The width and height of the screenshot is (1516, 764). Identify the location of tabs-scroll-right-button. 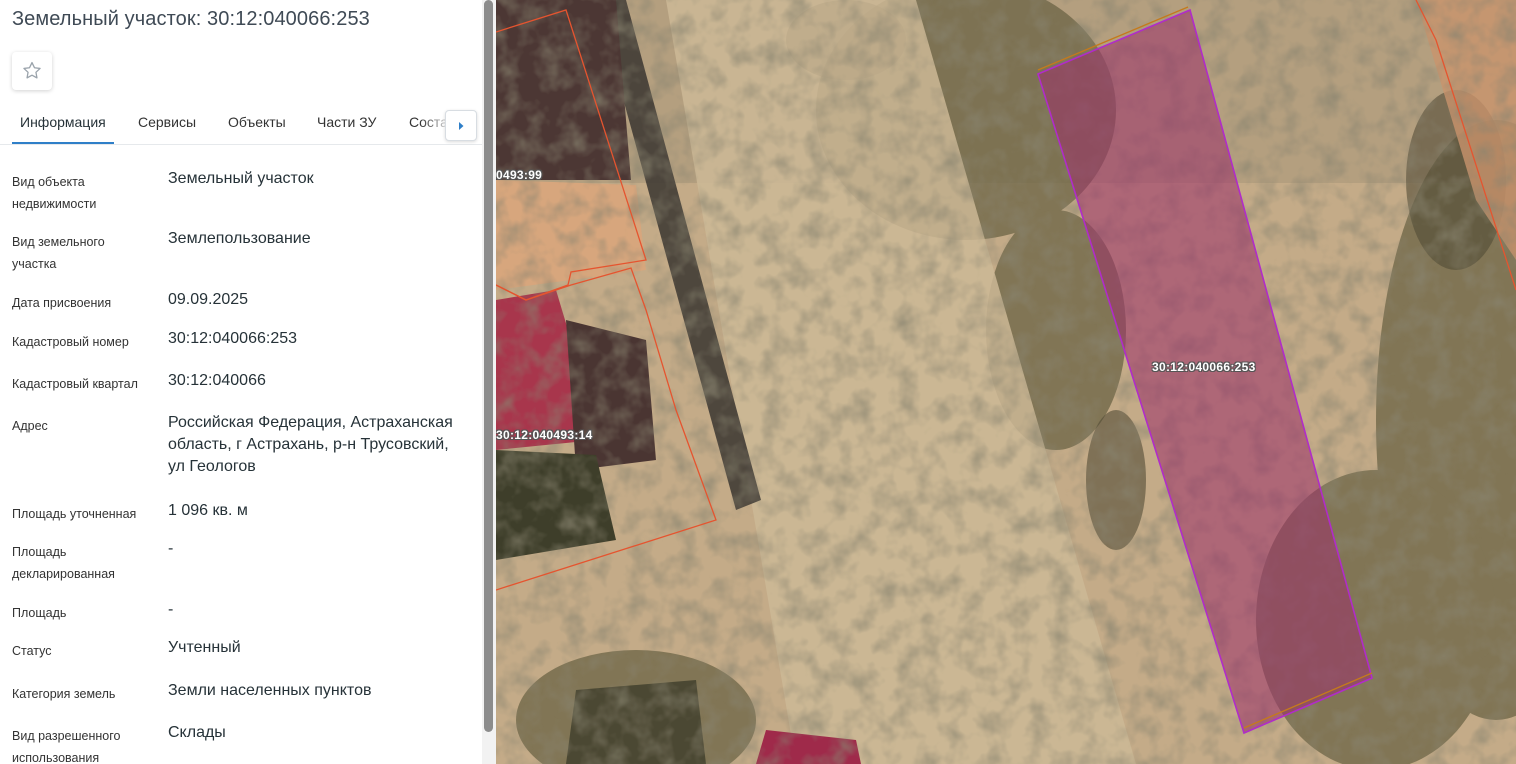
(461, 125).